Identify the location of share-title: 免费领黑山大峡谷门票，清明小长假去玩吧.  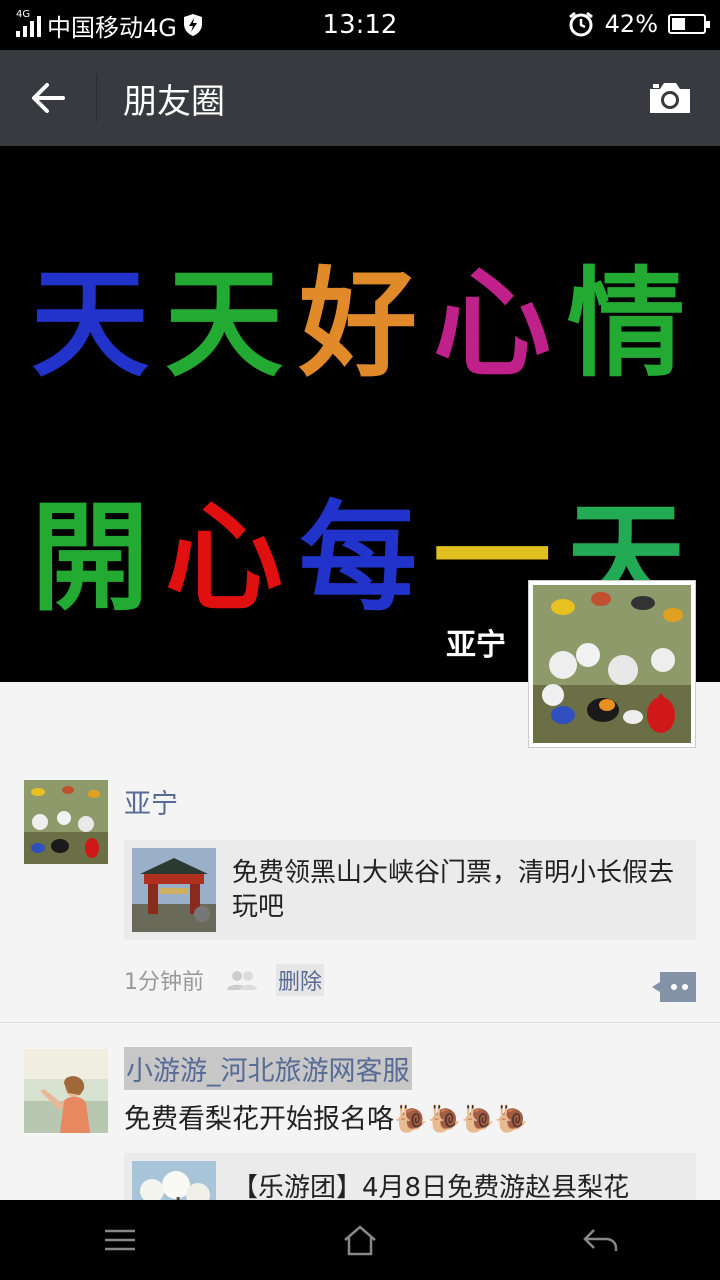
(453, 890).